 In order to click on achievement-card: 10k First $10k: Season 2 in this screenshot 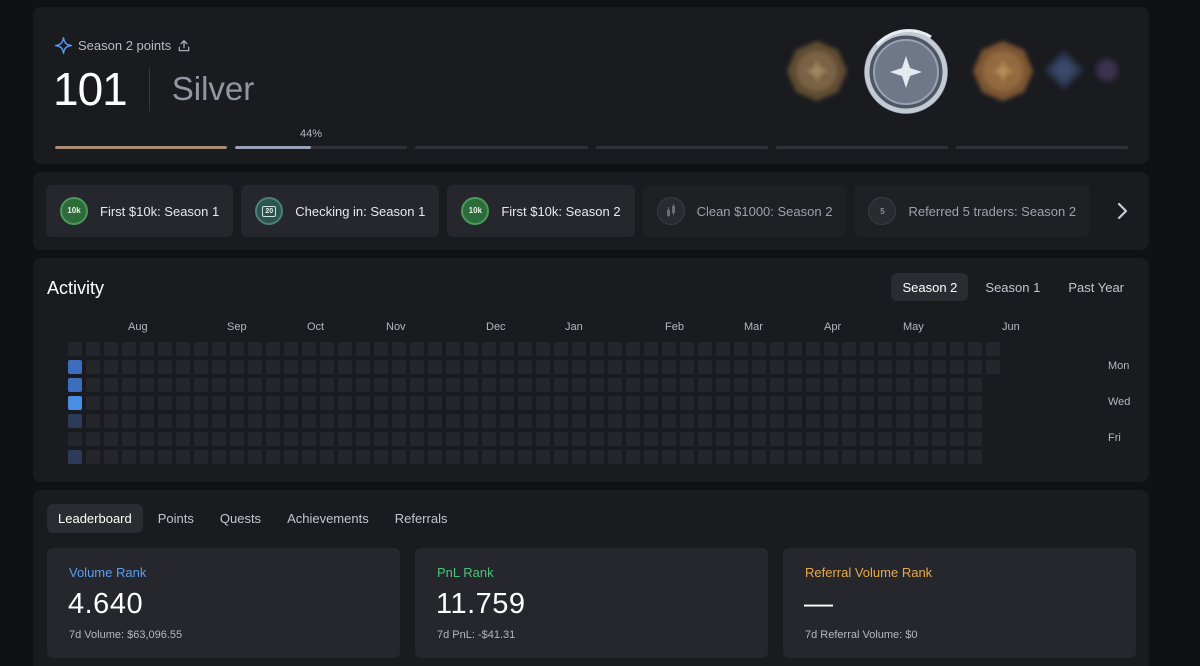, I will do `click(541, 211)`.